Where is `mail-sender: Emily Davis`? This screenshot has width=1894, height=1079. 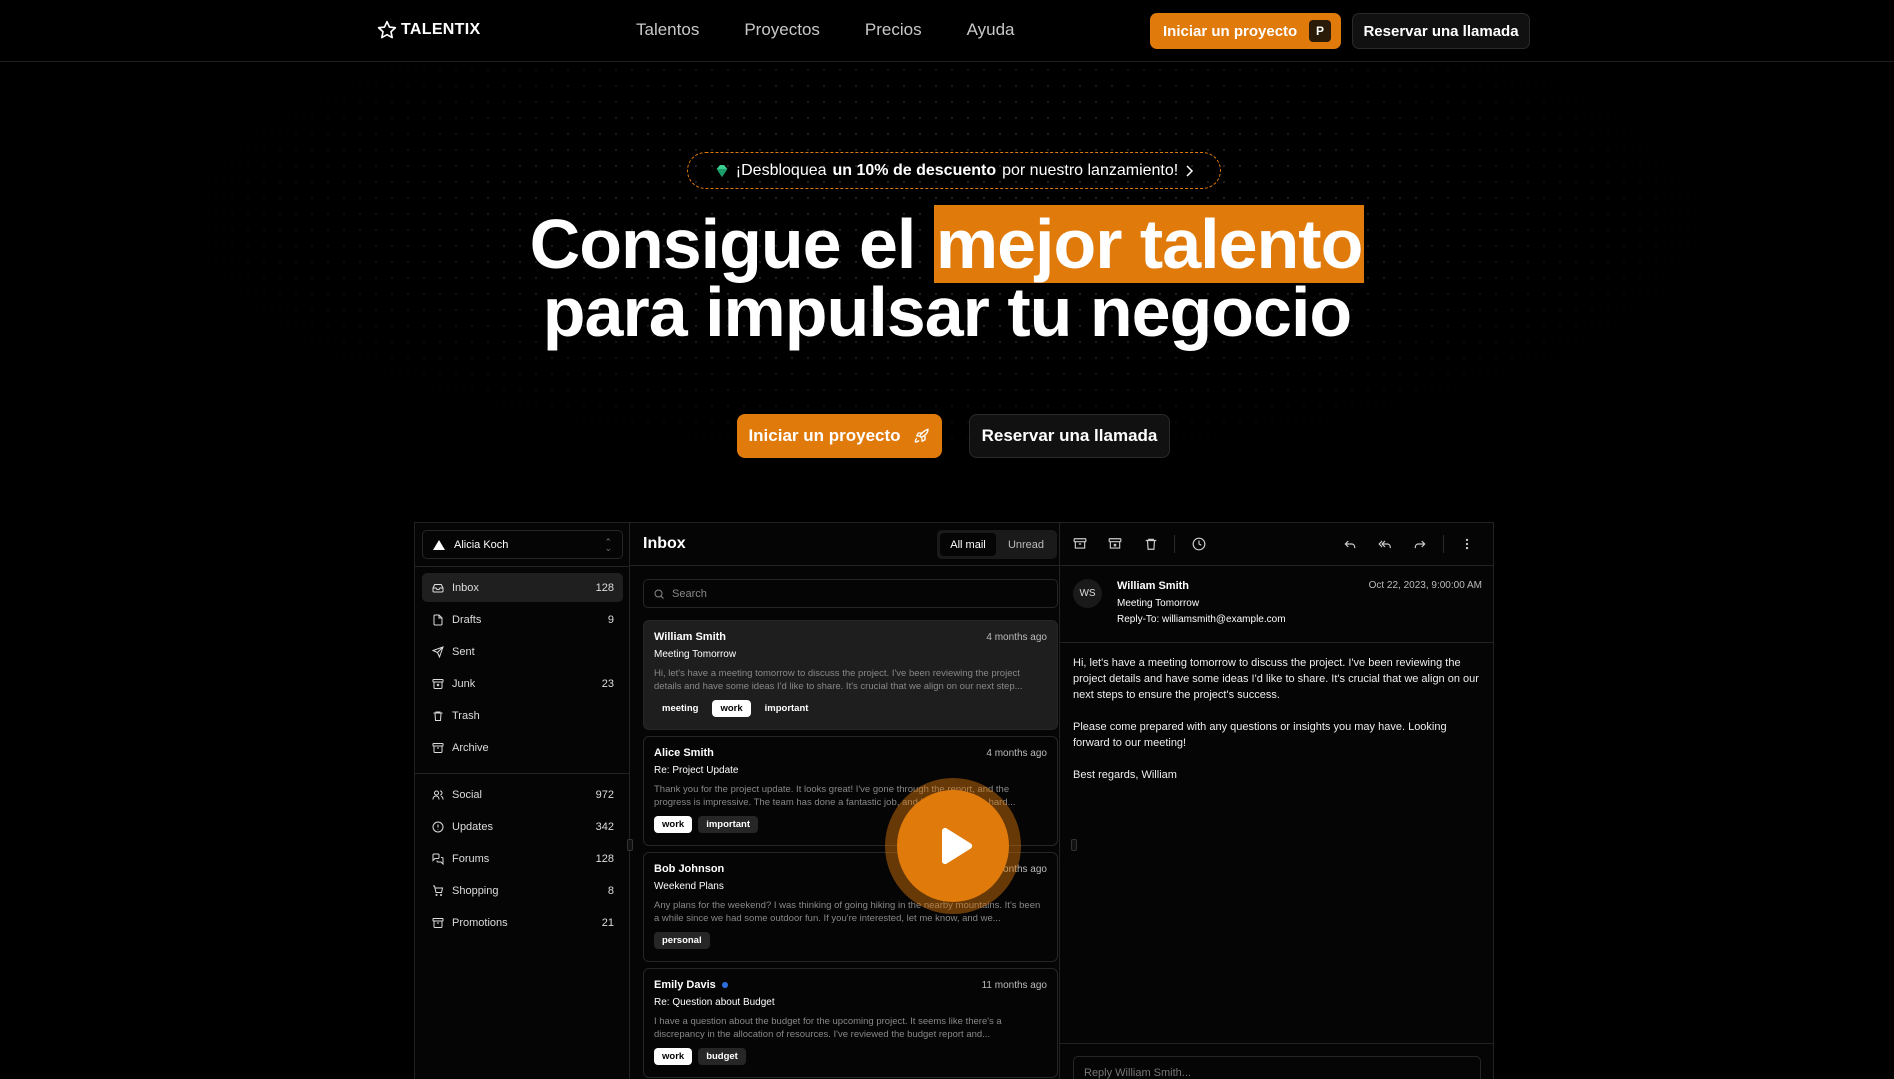 mail-sender: Emily Davis is located at coordinates (685, 985).